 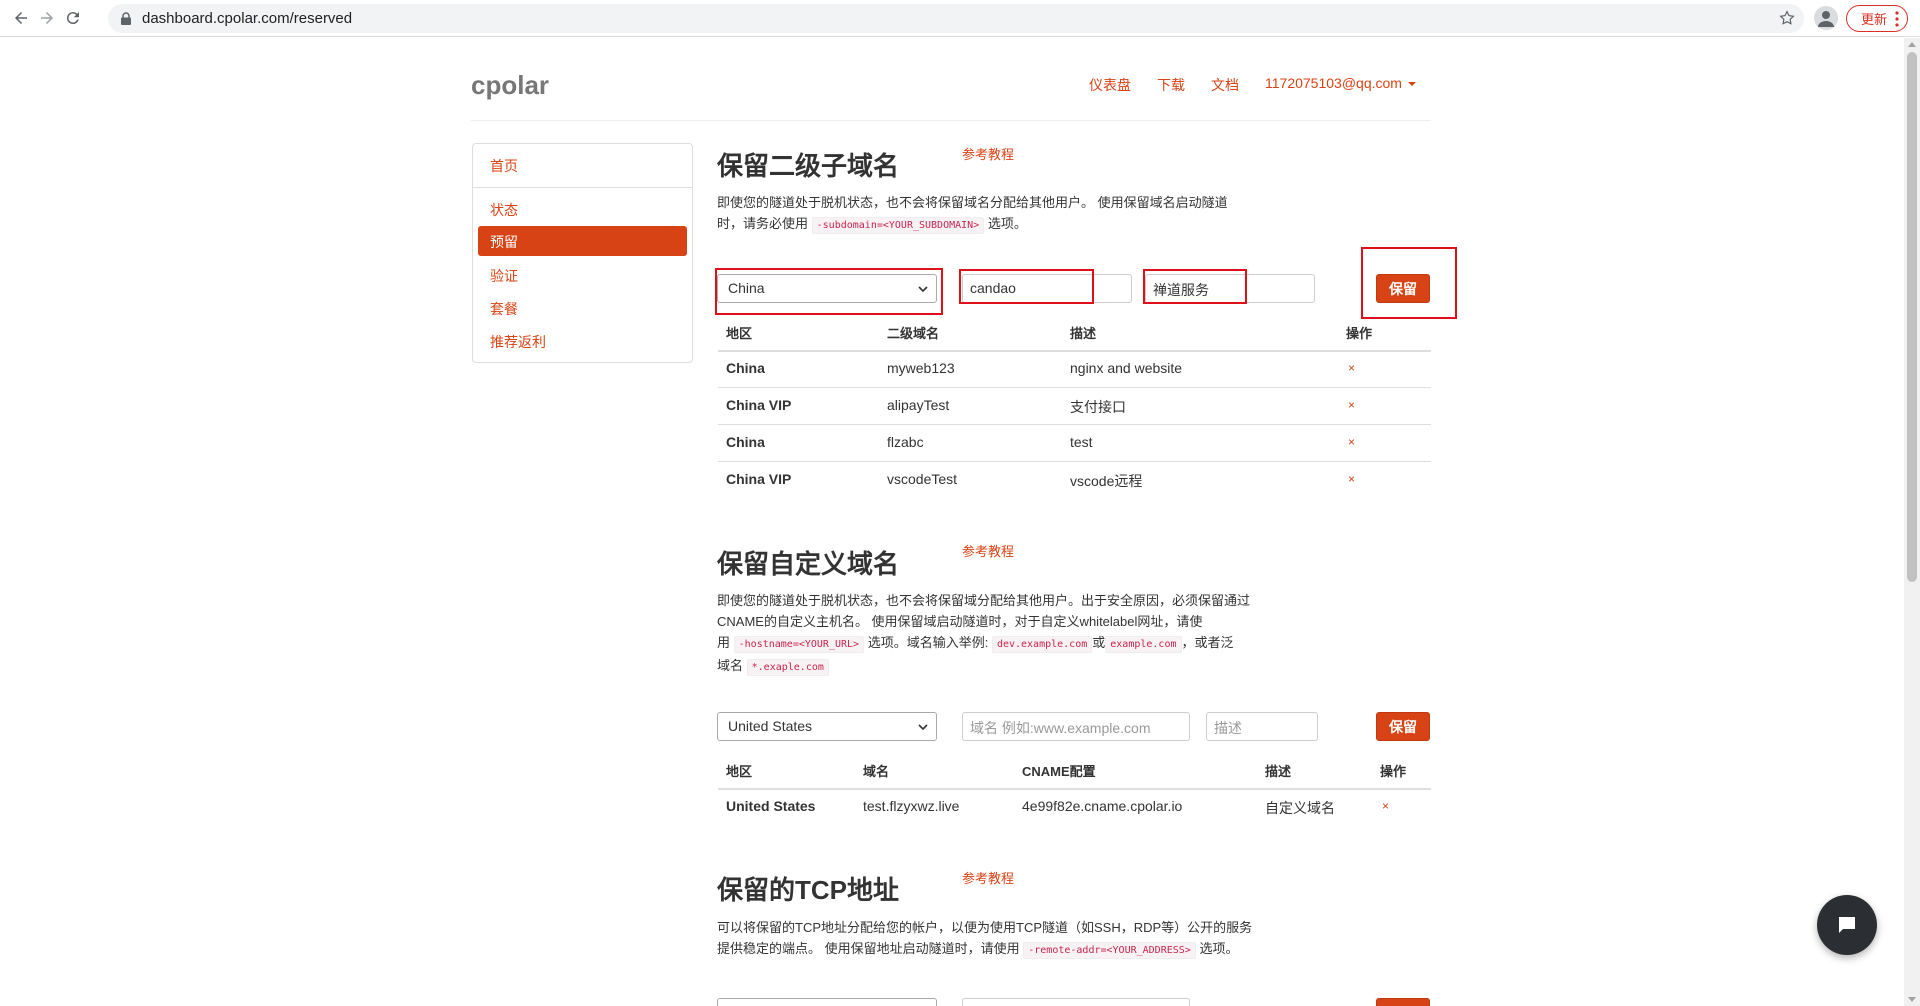 I want to click on highlight-box-region, so click(x=829, y=291).